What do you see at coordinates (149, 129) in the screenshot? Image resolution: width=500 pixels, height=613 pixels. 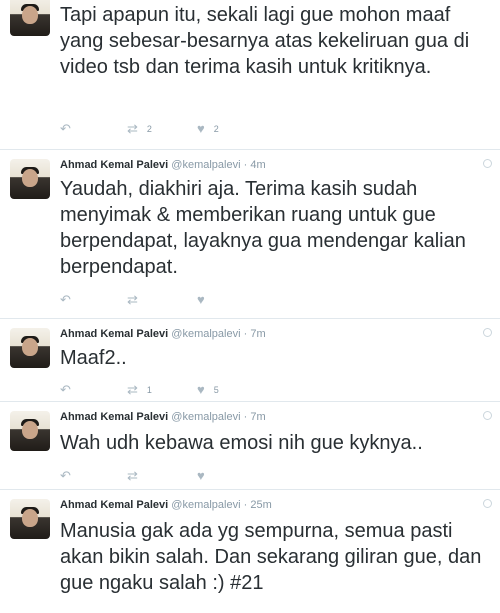 I see `retweet-count: 2` at bounding box center [149, 129].